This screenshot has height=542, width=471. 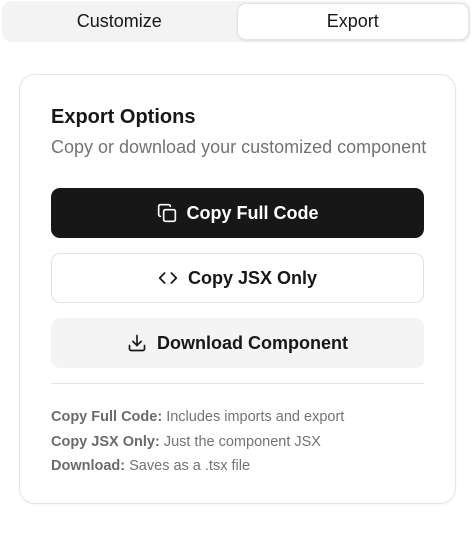 I want to click on divider, so click(x=237, y=383).